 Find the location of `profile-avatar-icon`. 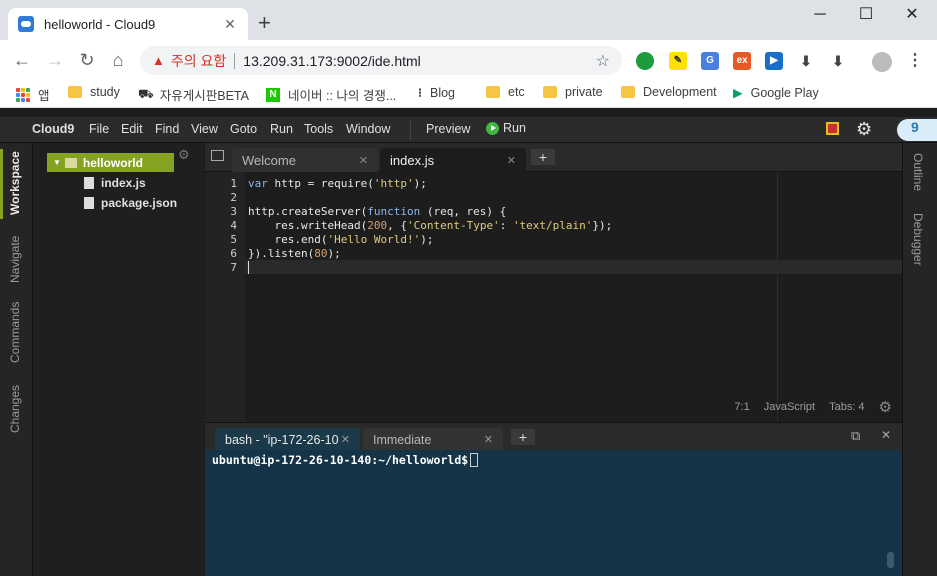

profile-avatar-icon is located at coordinates (882, 62).